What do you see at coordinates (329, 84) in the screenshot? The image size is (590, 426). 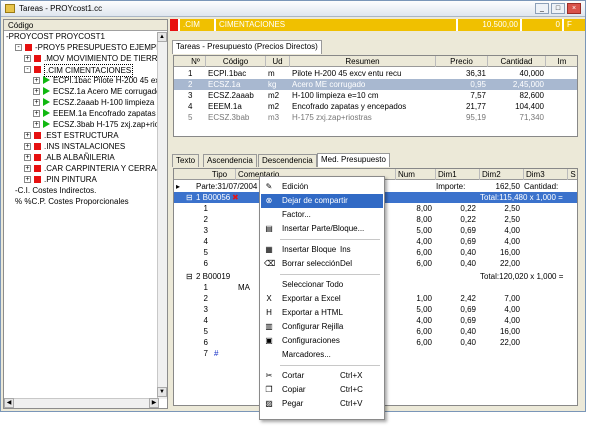 I see `row-summary: Acero ME corrugado` at bounding box center [329, 84].